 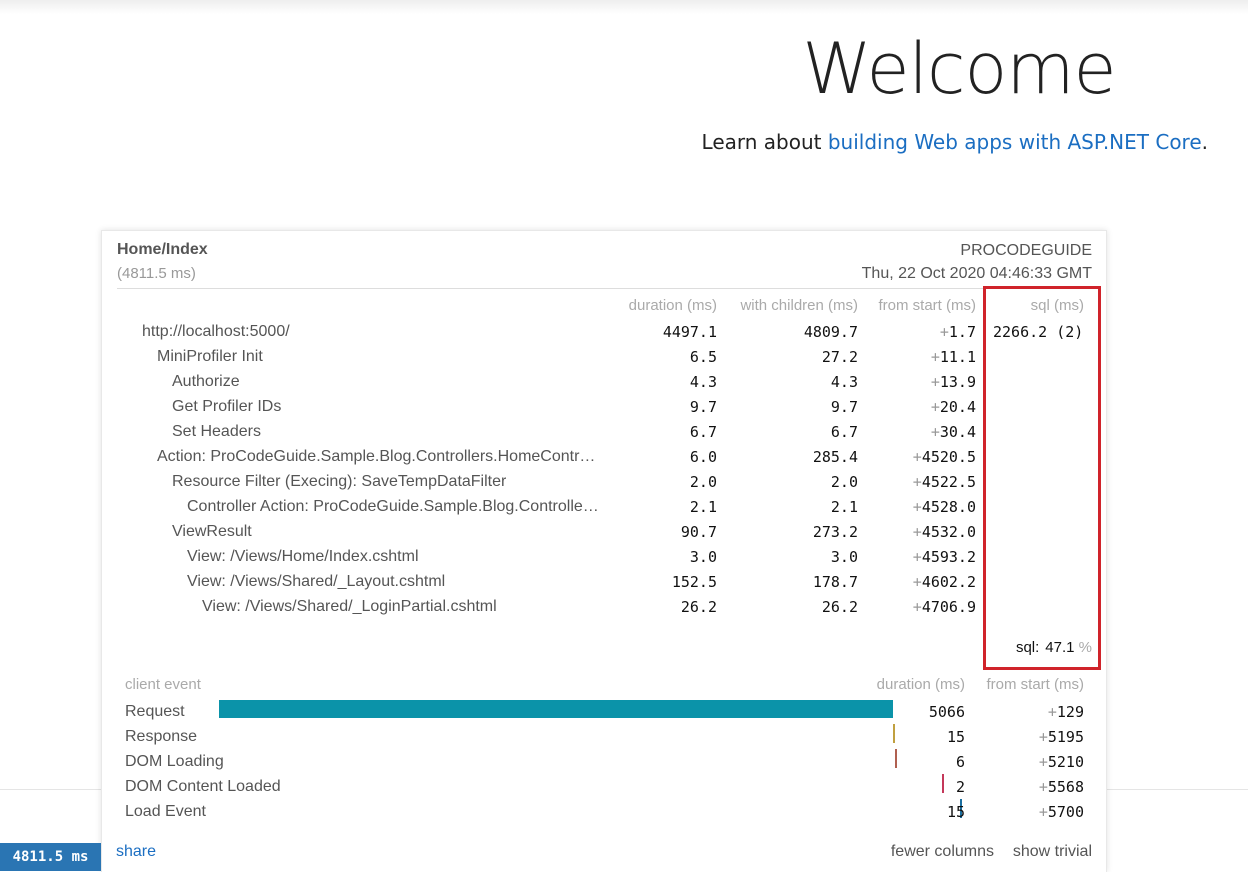 What do you see at coordinates (946, 712) in the screenshot?
I see `client-event-duration: 5066` at bounding box center [946, 712].